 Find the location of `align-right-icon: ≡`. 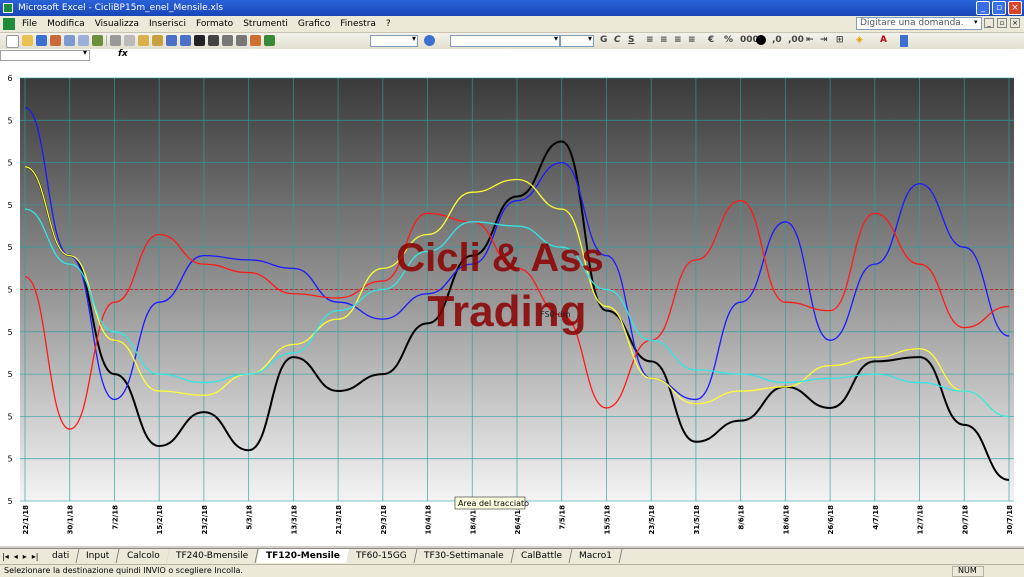

align-right-icon: ≡ is located at coordinates (678, 40).